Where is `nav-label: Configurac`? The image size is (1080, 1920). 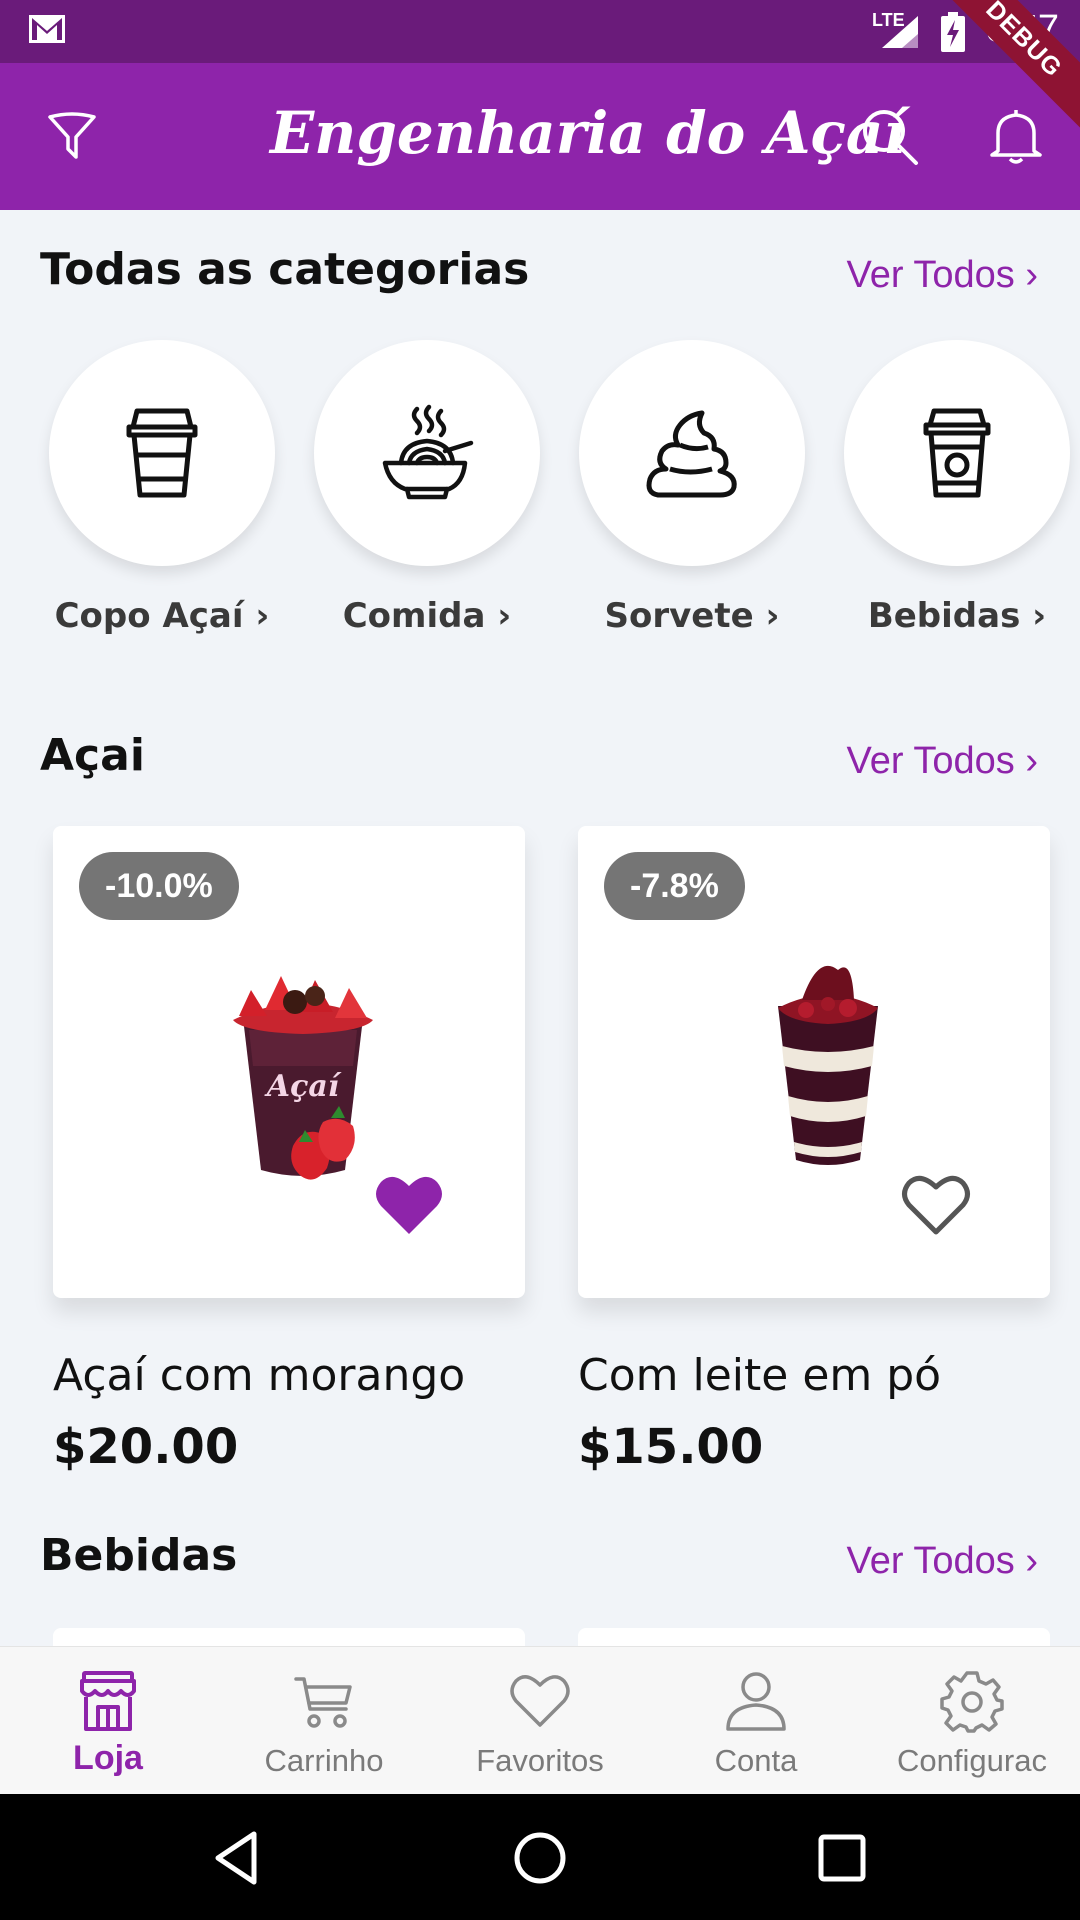 nav-label: Configurac is located at coordinates (972, 1760).